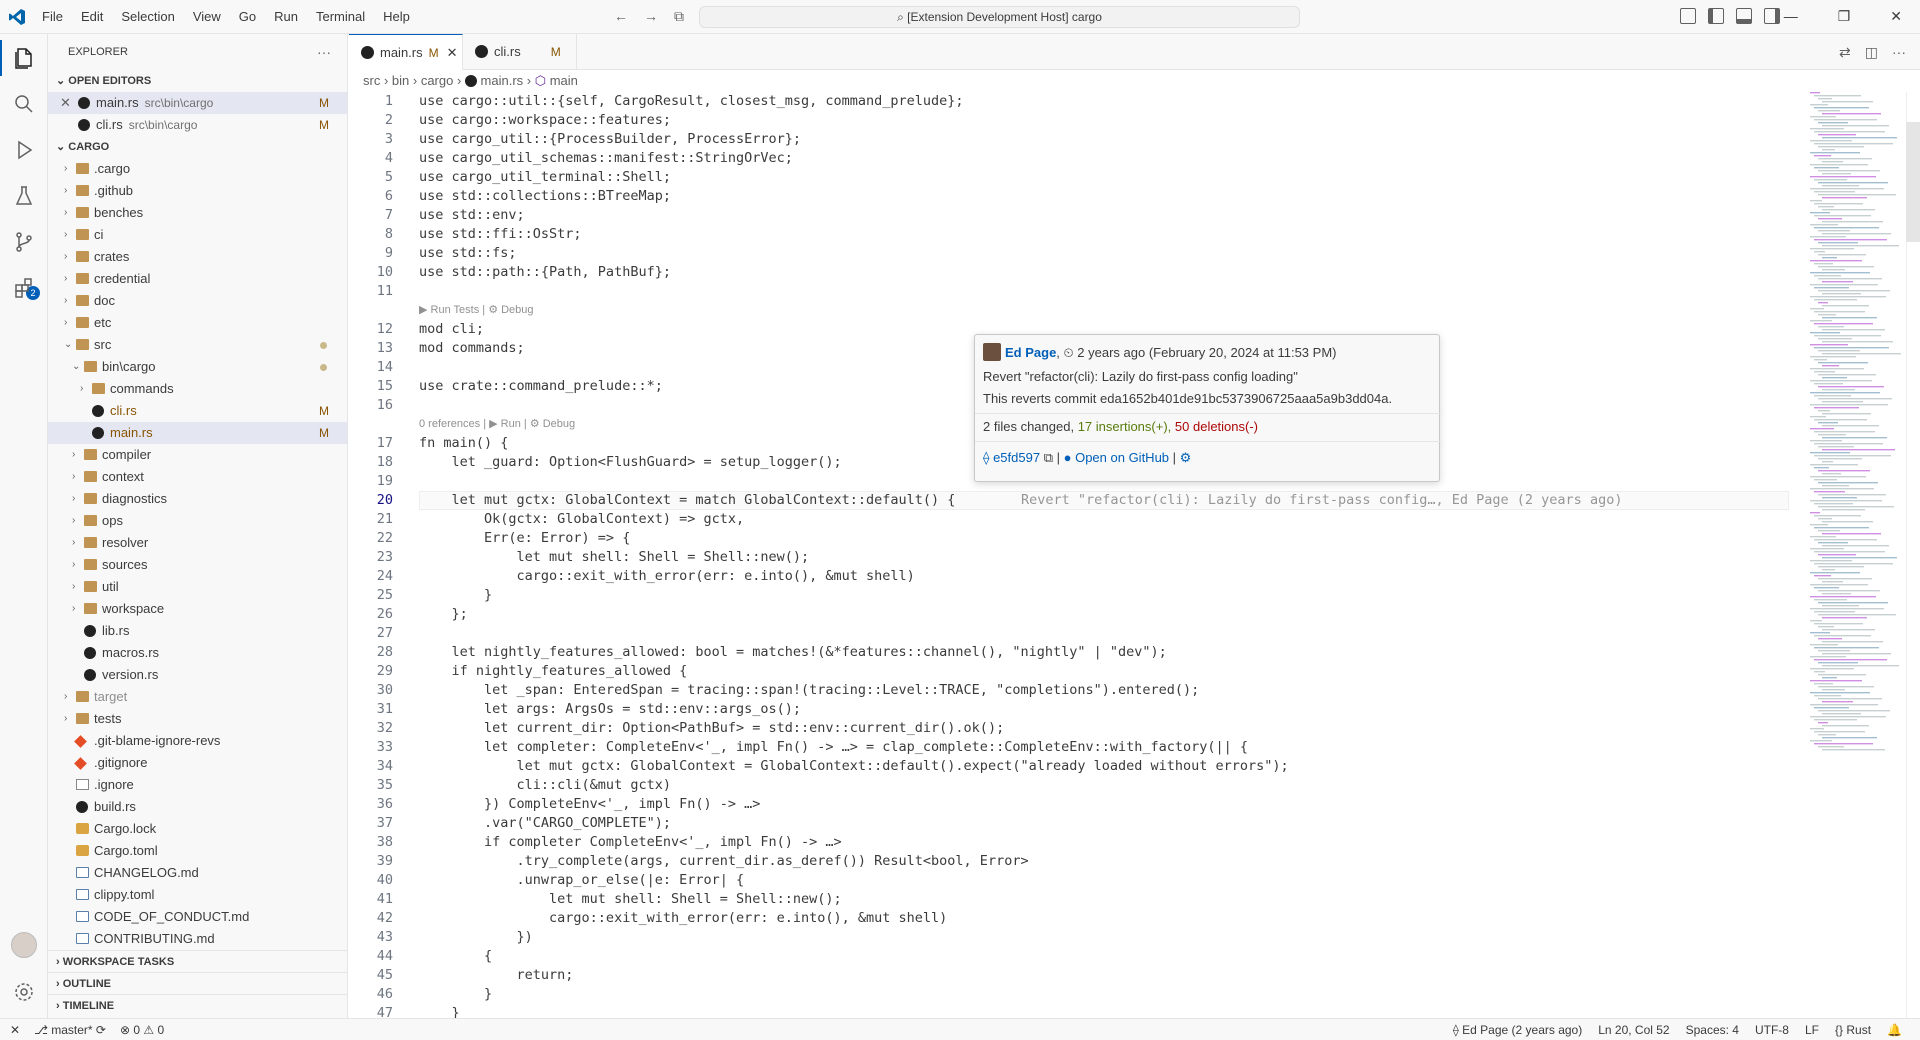 This screenshot has height=1040, width=1920. Describe the element at coordinates (1716, 16) in the screenshot. I see `toggle-primary-sidebar-icon` at that location.